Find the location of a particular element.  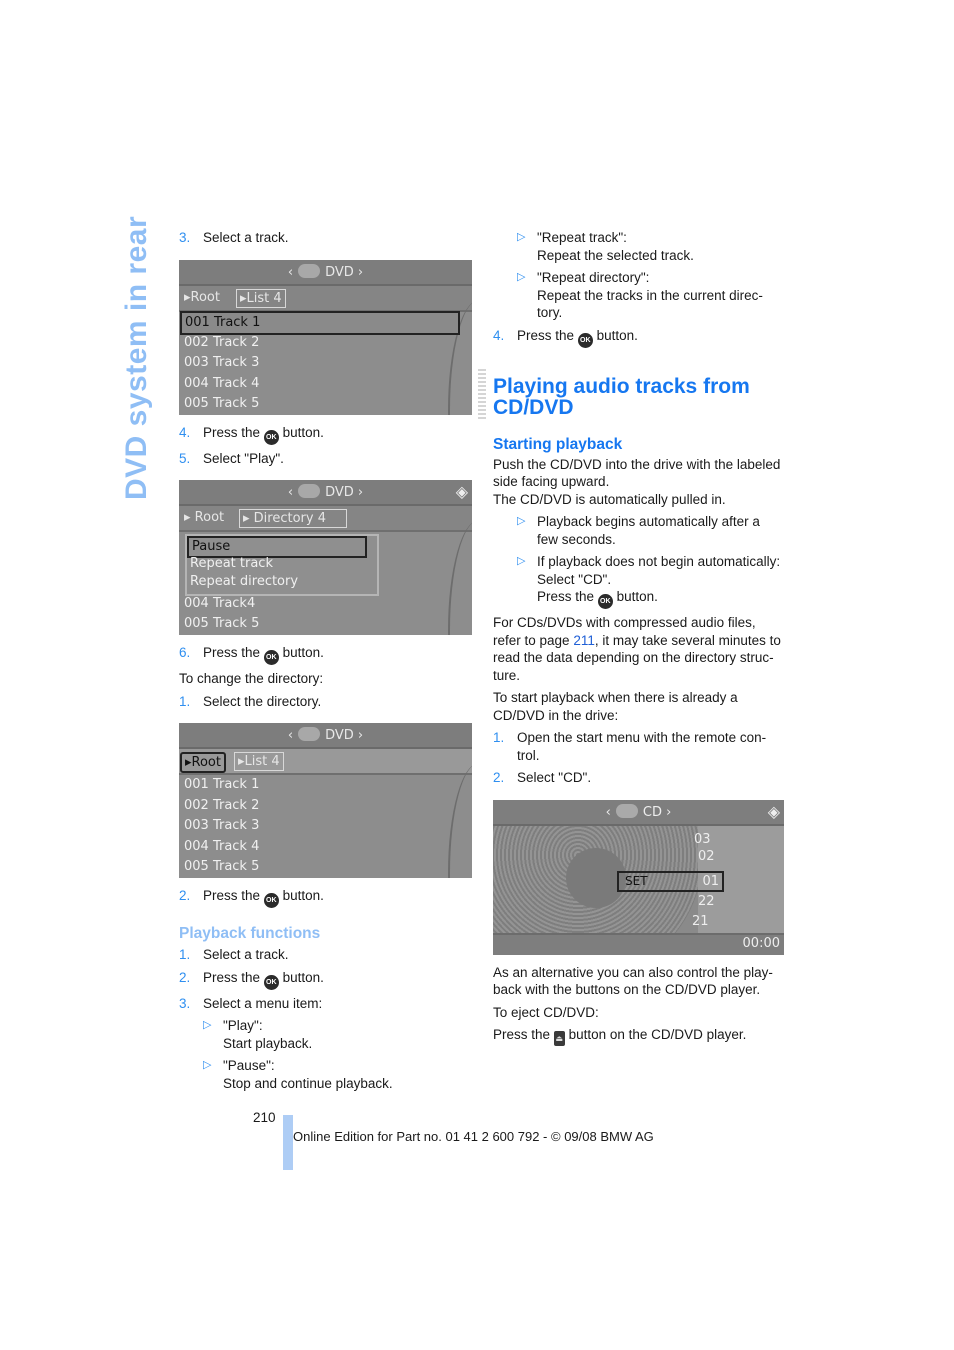

track-row-selected: 001 Track 1 is located at coordinates (320, 322).